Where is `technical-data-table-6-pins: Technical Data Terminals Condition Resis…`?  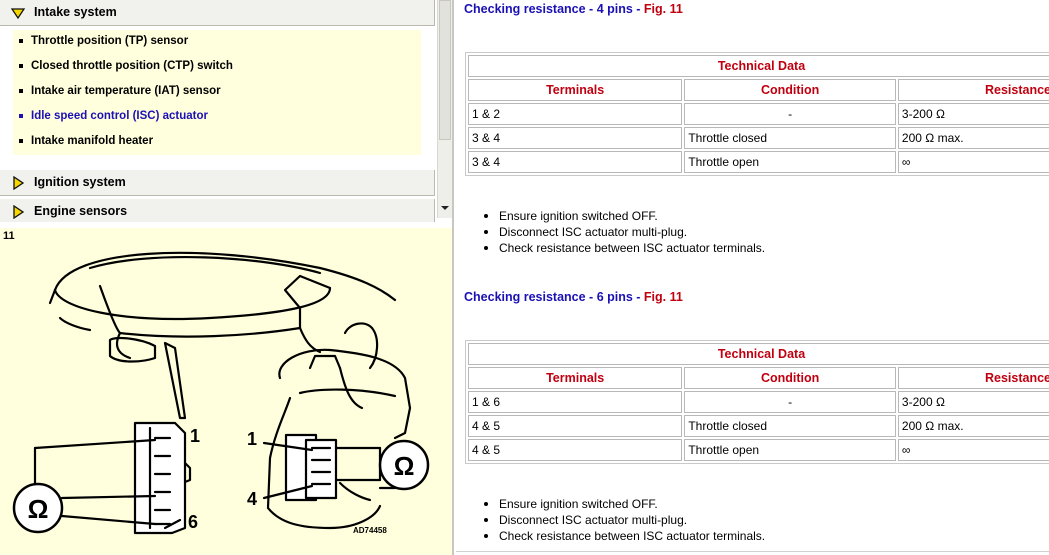
technical-data-table-6-pins: Technical Data Terminals Condition Resis… is located at coordinates (757, 402).